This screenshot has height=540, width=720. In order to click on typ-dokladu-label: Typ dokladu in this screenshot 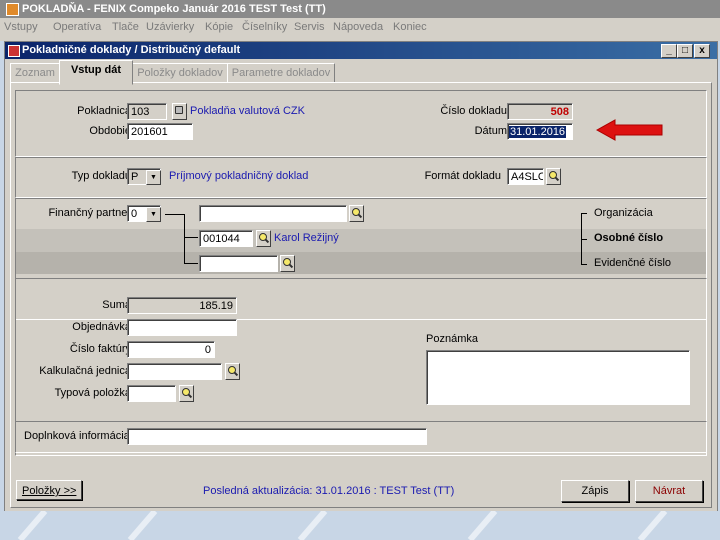, I will do `click(101, 176)`.